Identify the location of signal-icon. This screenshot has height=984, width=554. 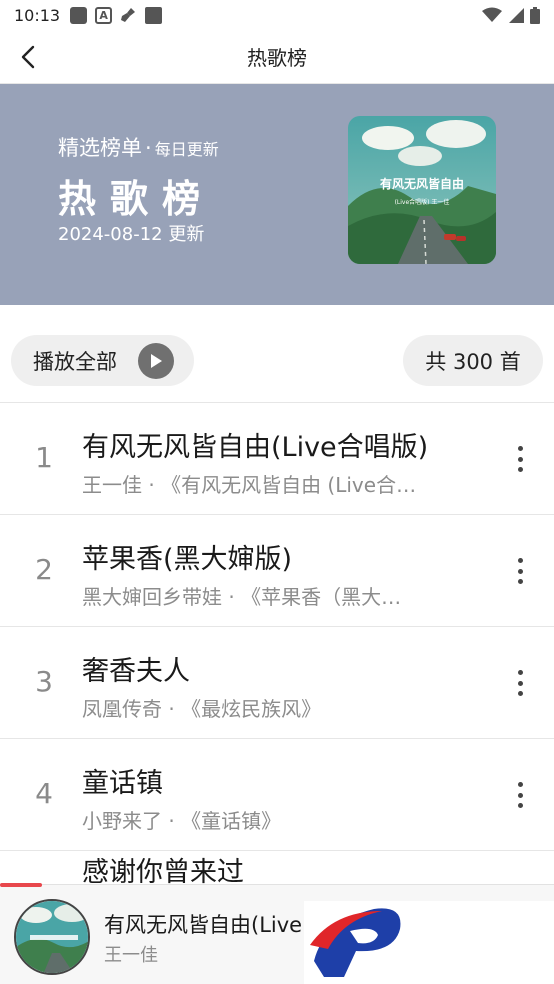
(516, 15).